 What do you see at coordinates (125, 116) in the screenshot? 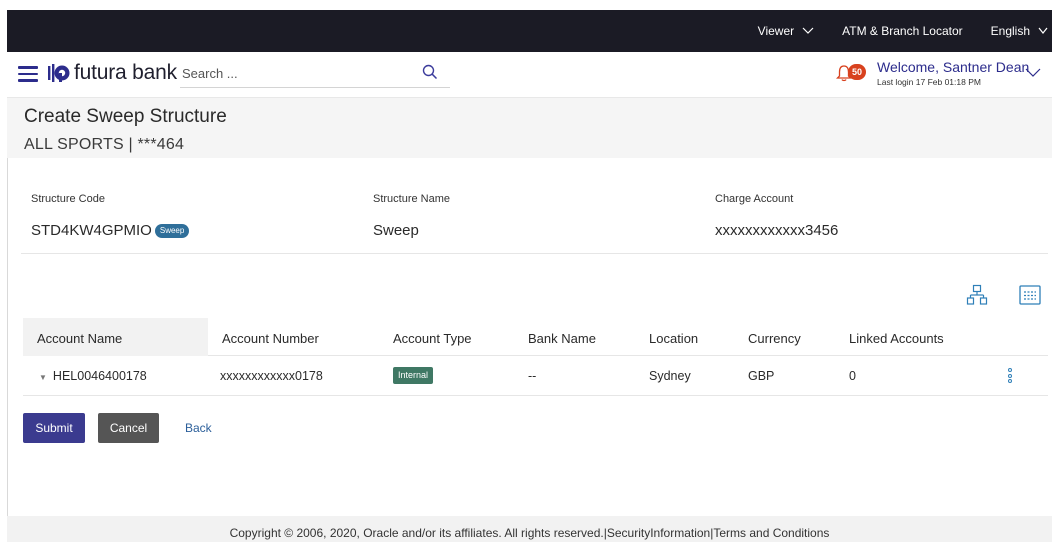
I see `page-title: Create Sweep Structure` at bounding box center [125, 116].